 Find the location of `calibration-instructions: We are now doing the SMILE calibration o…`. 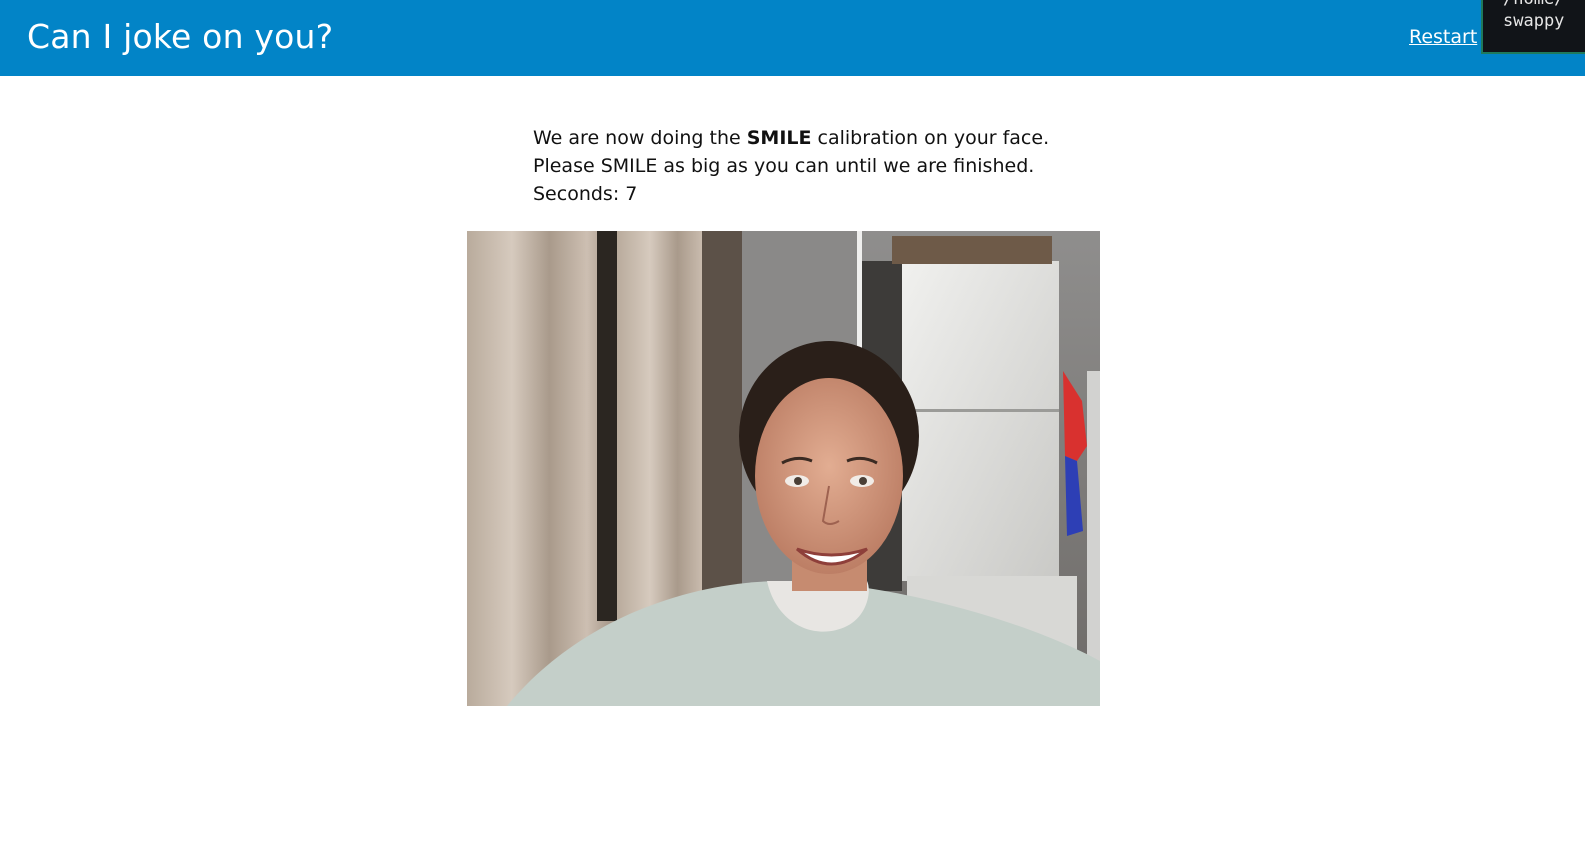

calibration-instructions: We are now doing the SMILE calibration o… is located at coordinates (833, 166).